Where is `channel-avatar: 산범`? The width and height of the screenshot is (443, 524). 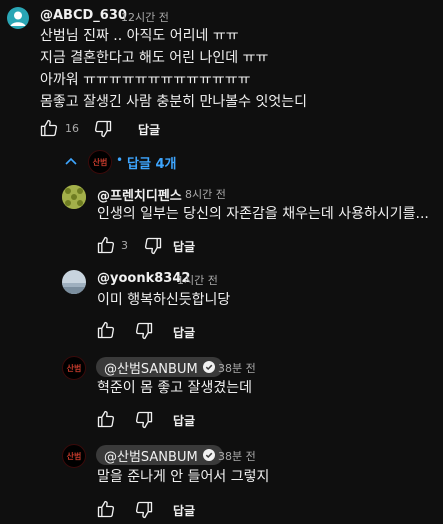
channel-avatar: 산범 is located at coordinates (100, 162).